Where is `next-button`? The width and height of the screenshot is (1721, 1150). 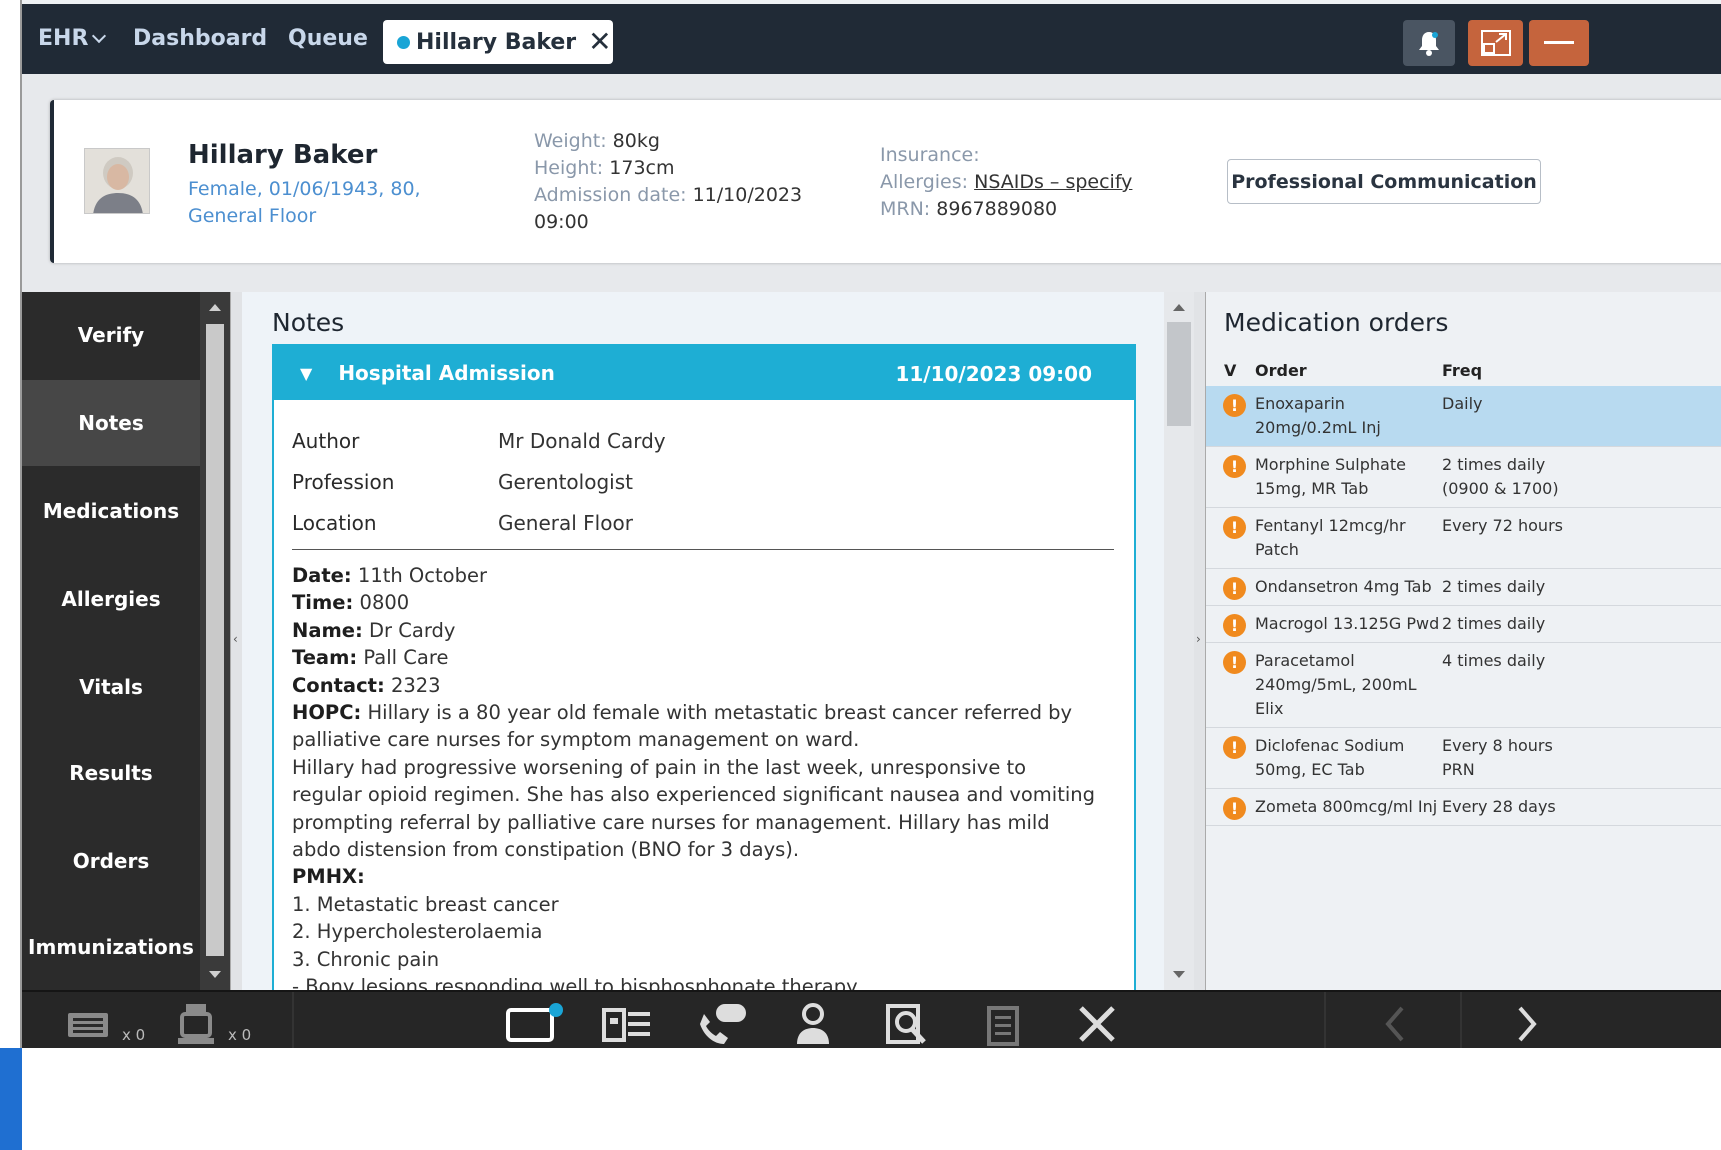 next-button is located at coordinates (1528, 1024).